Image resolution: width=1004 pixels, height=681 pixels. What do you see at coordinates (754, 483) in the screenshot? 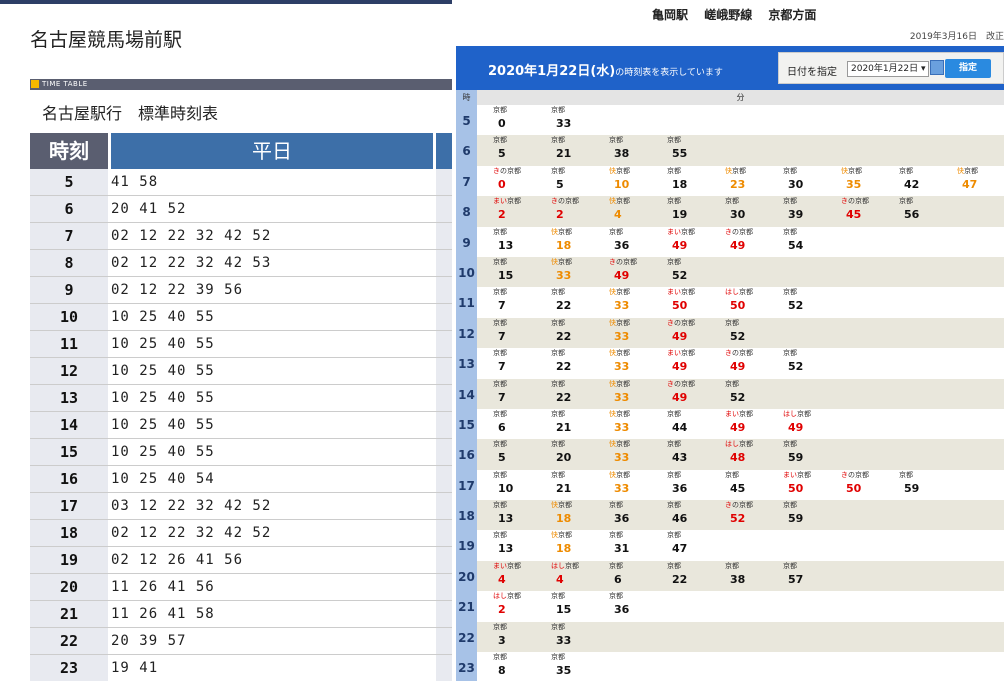
I see `train-departure: 京都 45` at bounding box center [754, 483].